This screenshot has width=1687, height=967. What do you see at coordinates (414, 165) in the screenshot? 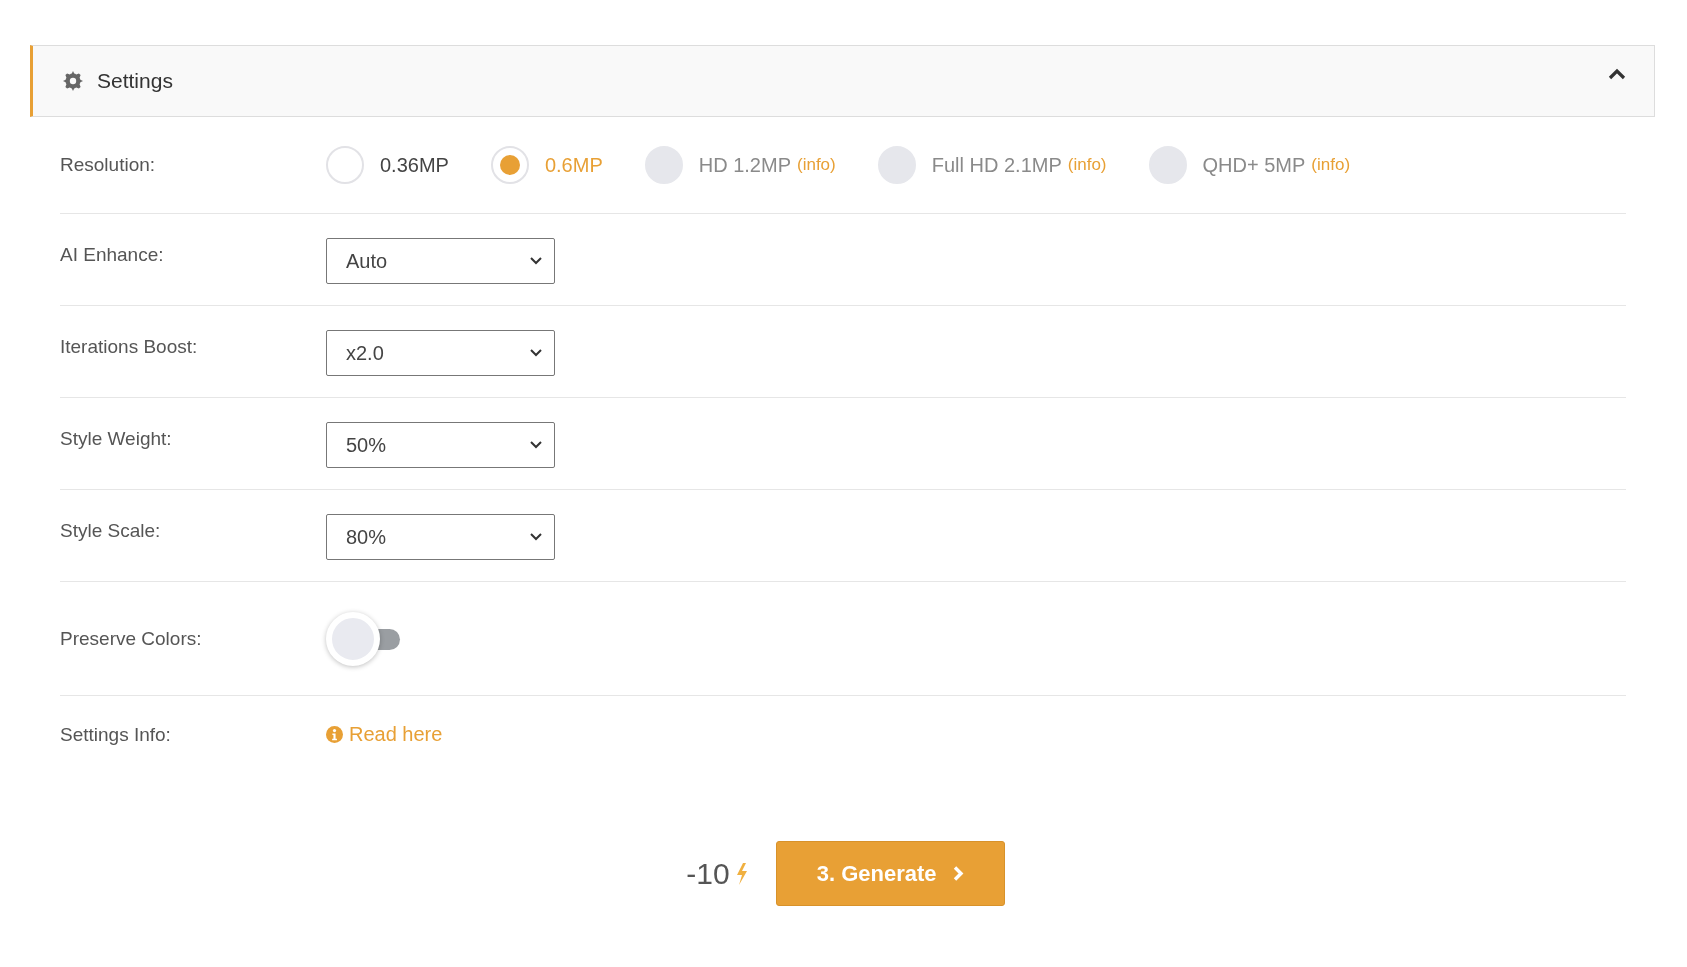
I see `option-label: 0.36MP` at bounding box center [414, 165].